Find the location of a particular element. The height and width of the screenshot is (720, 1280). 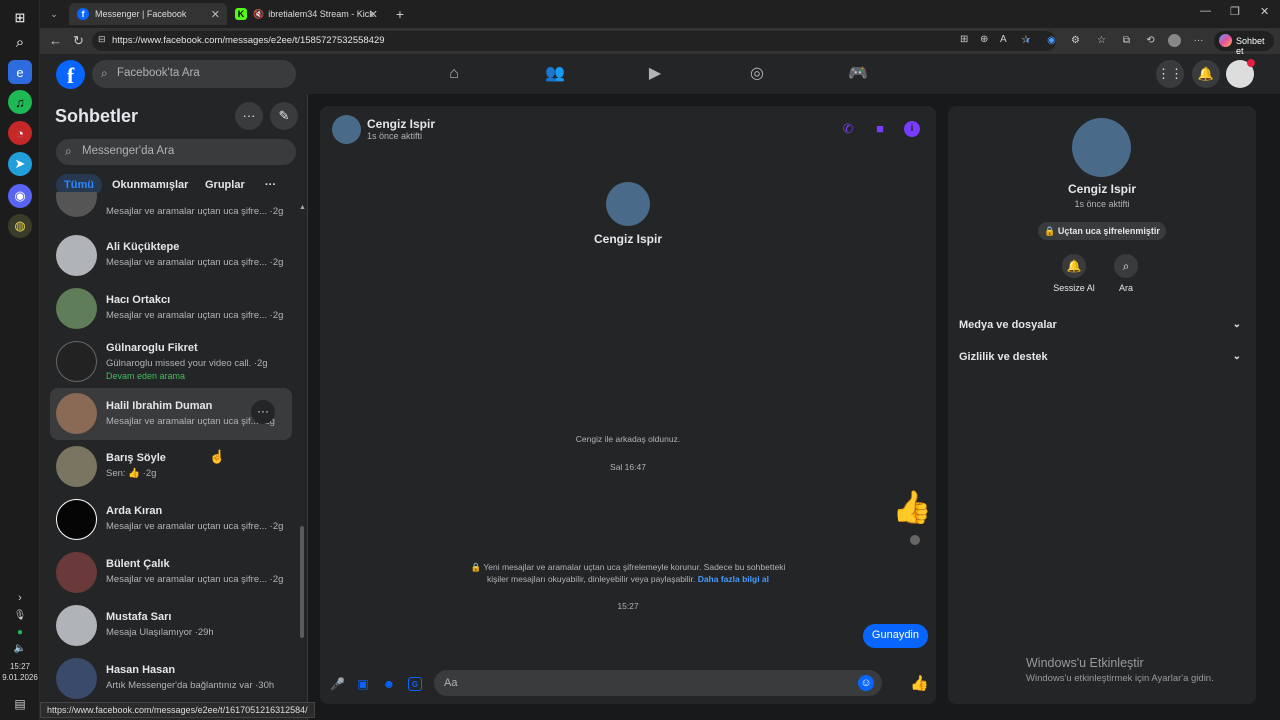

mute-bell-icon: 🔔 is located at coordinates (1074, 266).